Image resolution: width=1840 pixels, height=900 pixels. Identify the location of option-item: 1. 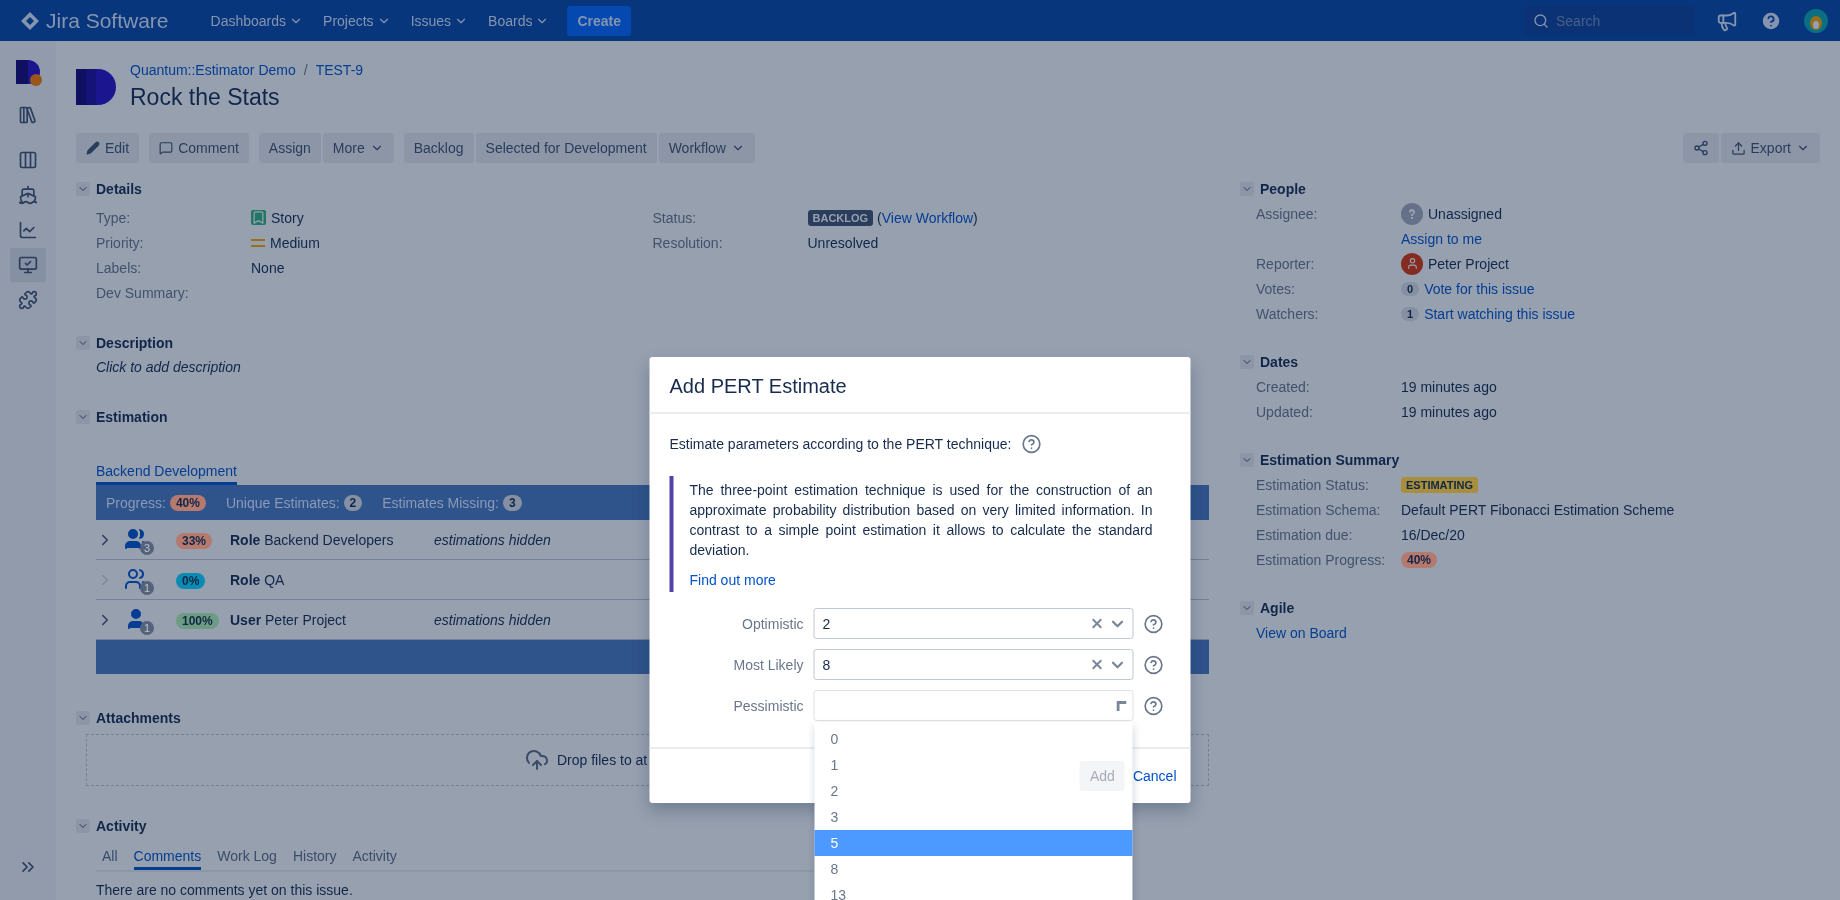
(834, 765).